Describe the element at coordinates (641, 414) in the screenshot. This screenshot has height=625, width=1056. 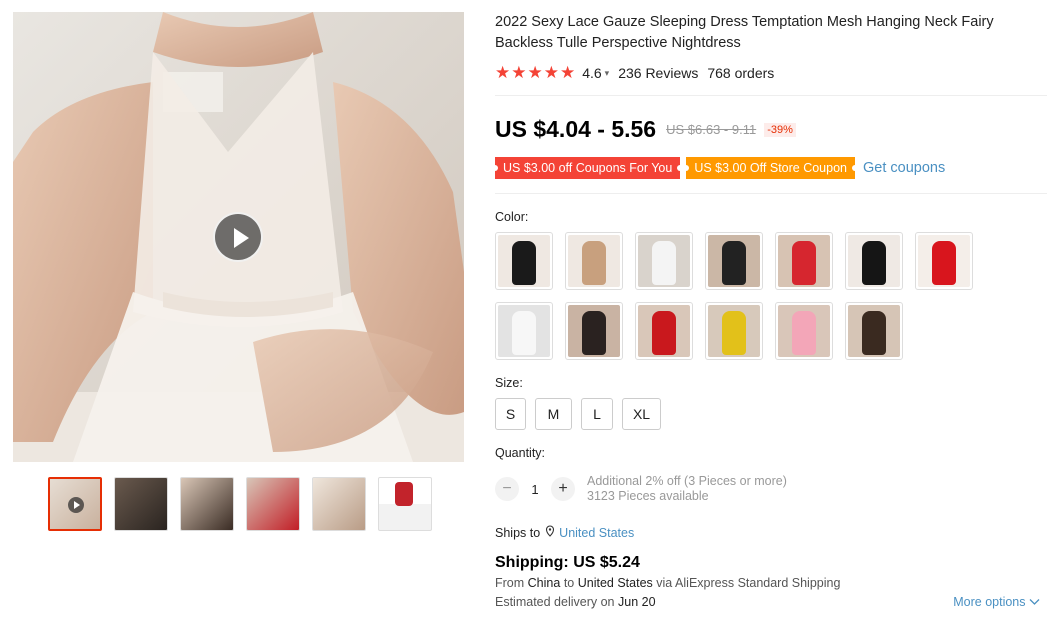
I see `size-option-xl: XL` at that location.